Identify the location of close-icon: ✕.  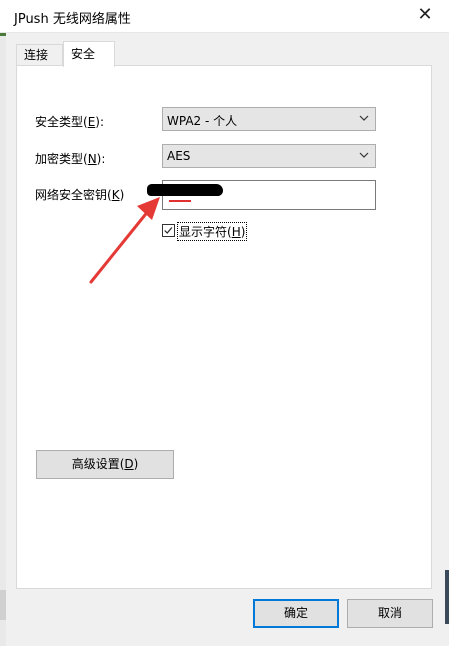
(425, 15).